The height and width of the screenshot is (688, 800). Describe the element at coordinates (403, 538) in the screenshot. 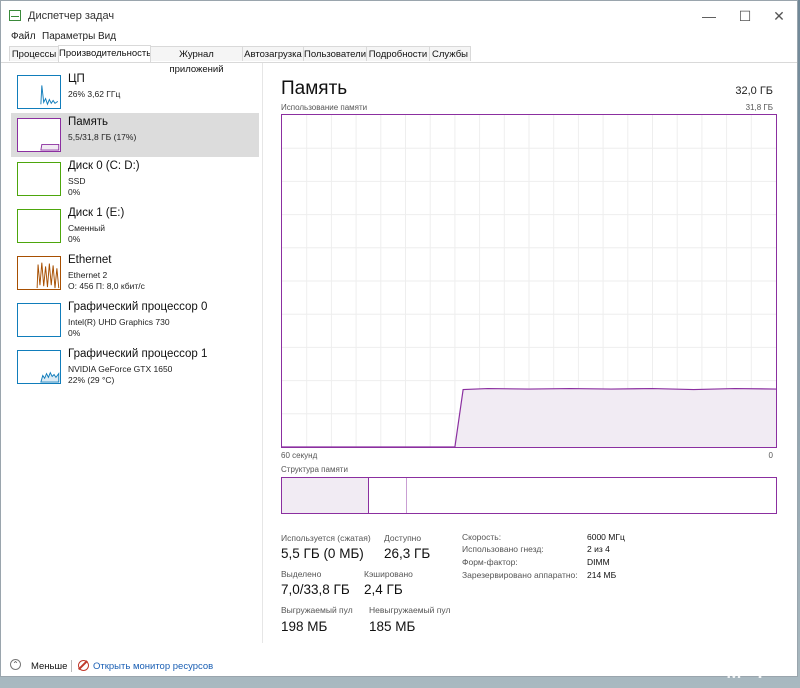

I see `available-label: Доступно` at that location.